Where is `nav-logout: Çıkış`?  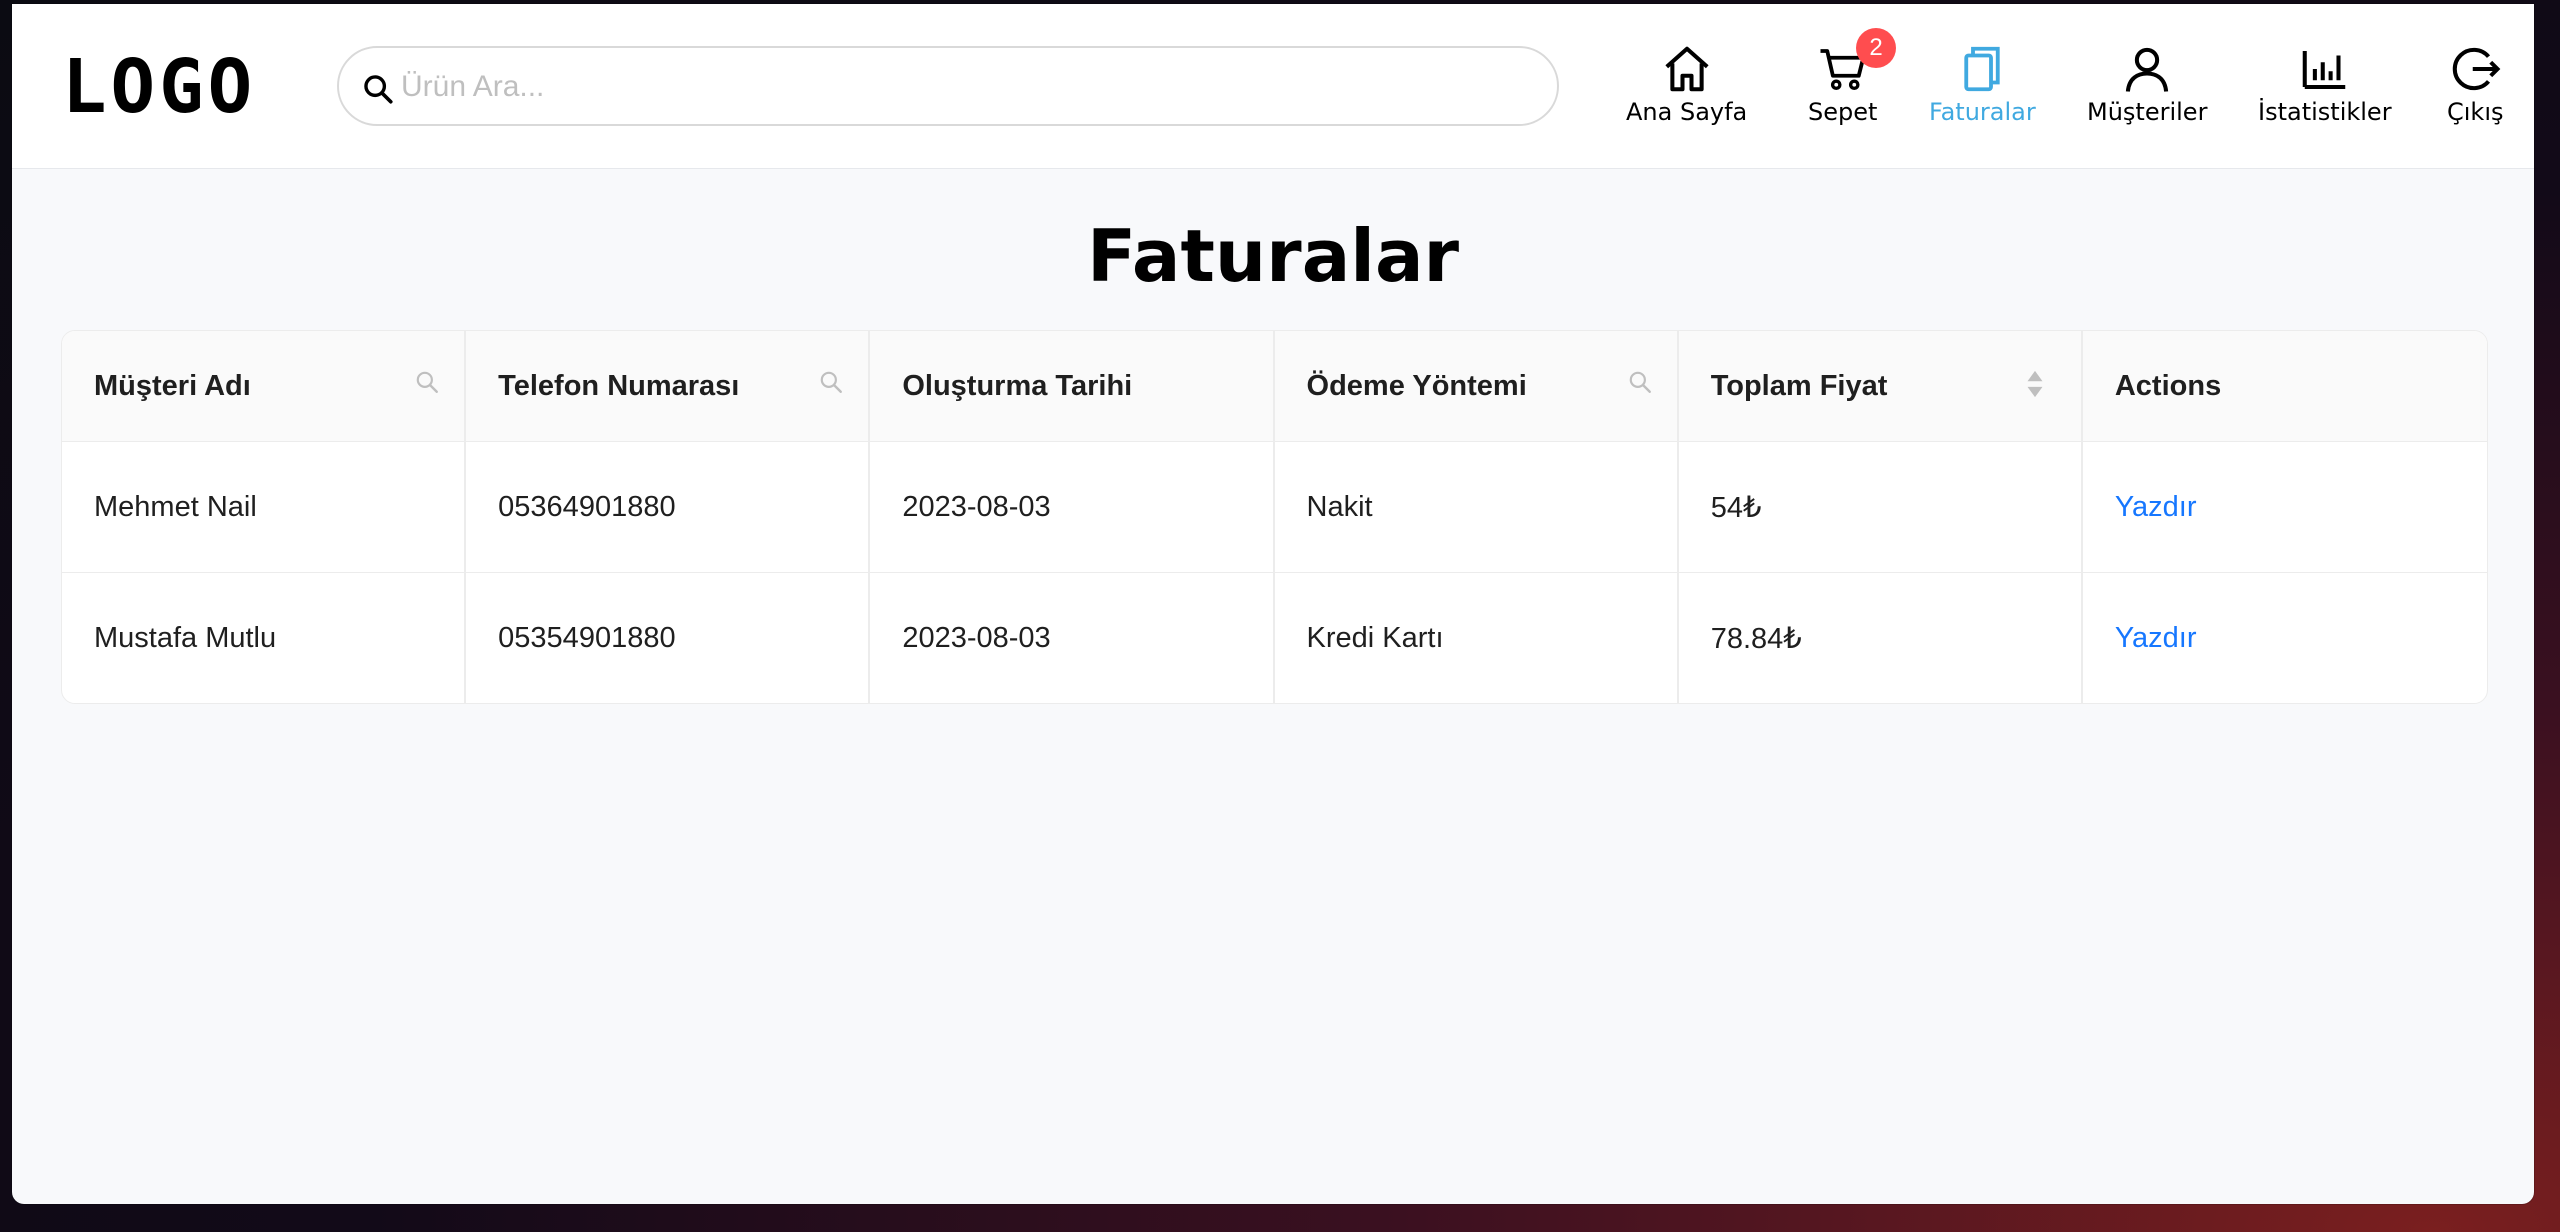
nav-logout: Çıkış is located at coordinates (2475, 90).